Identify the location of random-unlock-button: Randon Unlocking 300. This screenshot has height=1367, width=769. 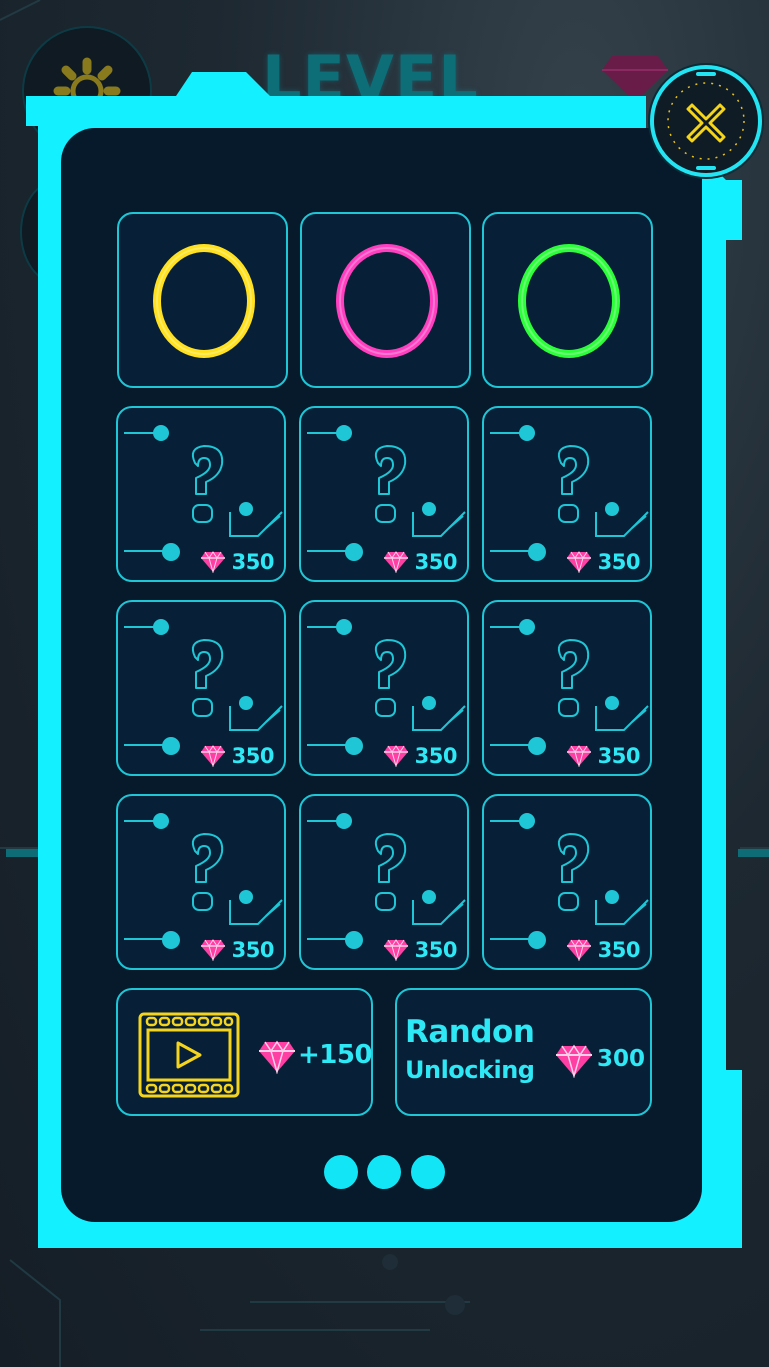
(523, 1052).